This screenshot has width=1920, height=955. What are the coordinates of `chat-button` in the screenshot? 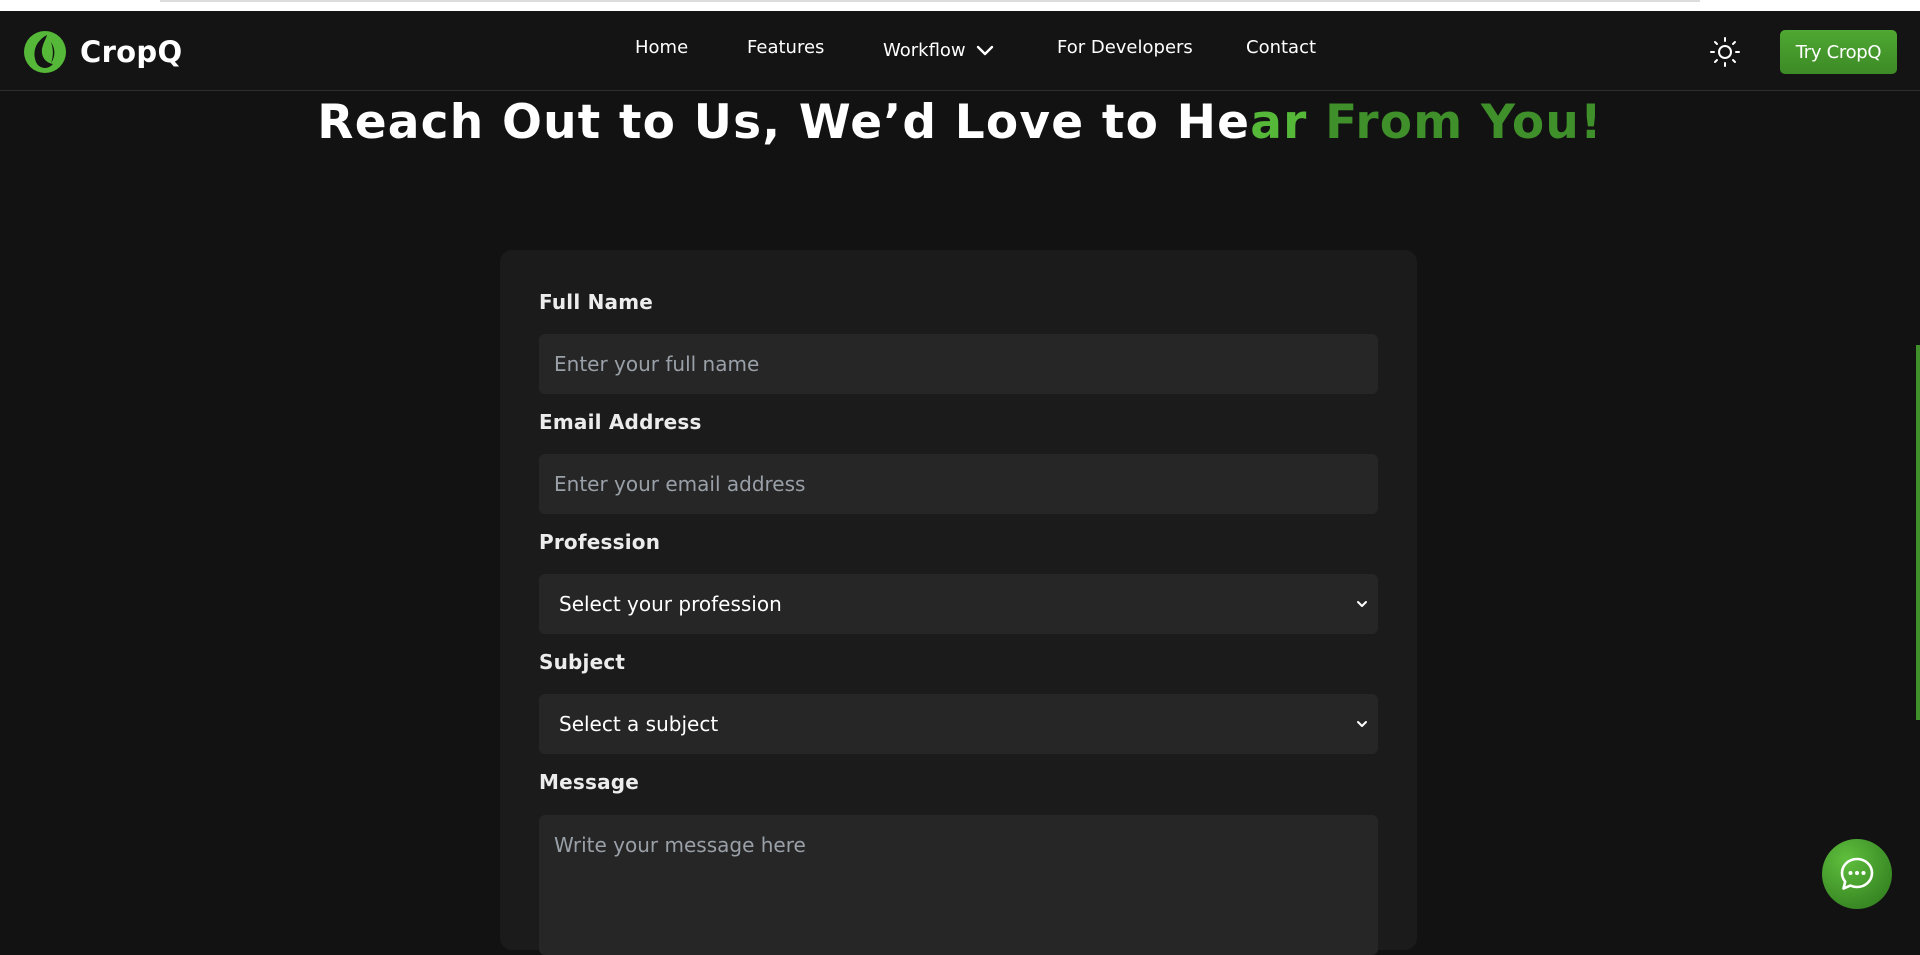 It's located at (1857, 874).